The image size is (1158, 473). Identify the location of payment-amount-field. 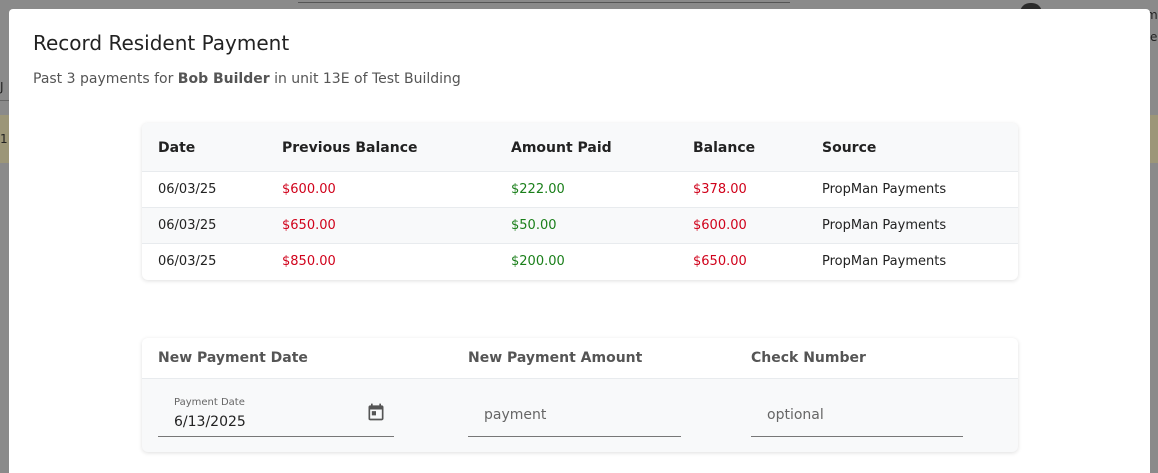
(574, 413).